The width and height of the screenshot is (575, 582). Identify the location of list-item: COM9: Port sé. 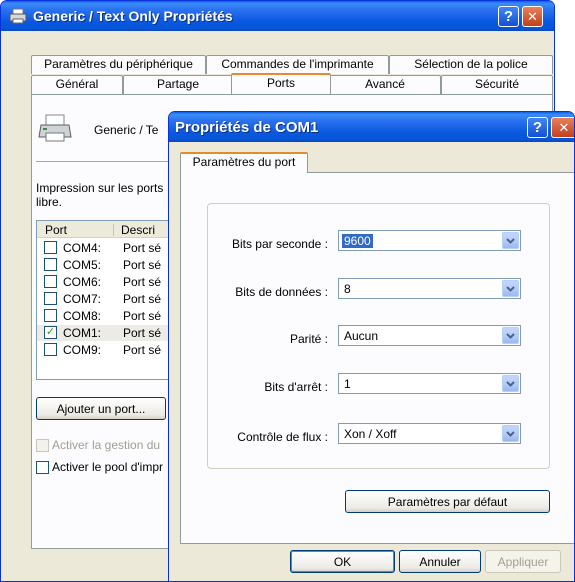
(106, 350).